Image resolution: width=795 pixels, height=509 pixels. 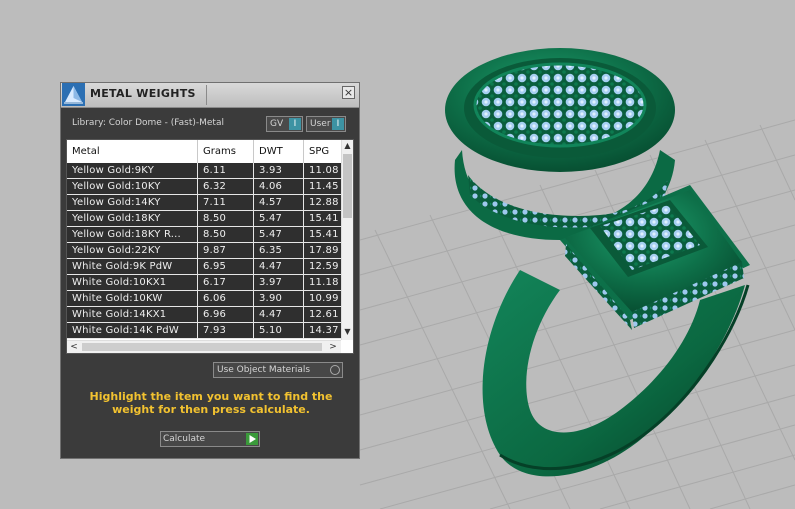 I want to click on metal-cell: White Gold:10KW, so click(x=132, y=298).